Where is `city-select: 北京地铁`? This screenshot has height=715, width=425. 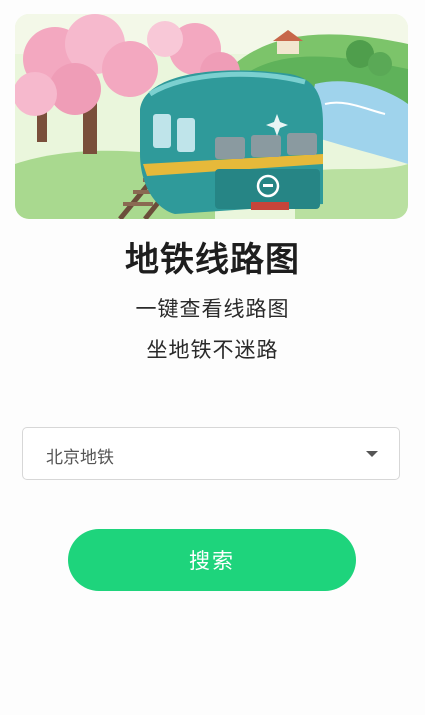 city-select: 北京地铁 is located at coordinates (211, 453).